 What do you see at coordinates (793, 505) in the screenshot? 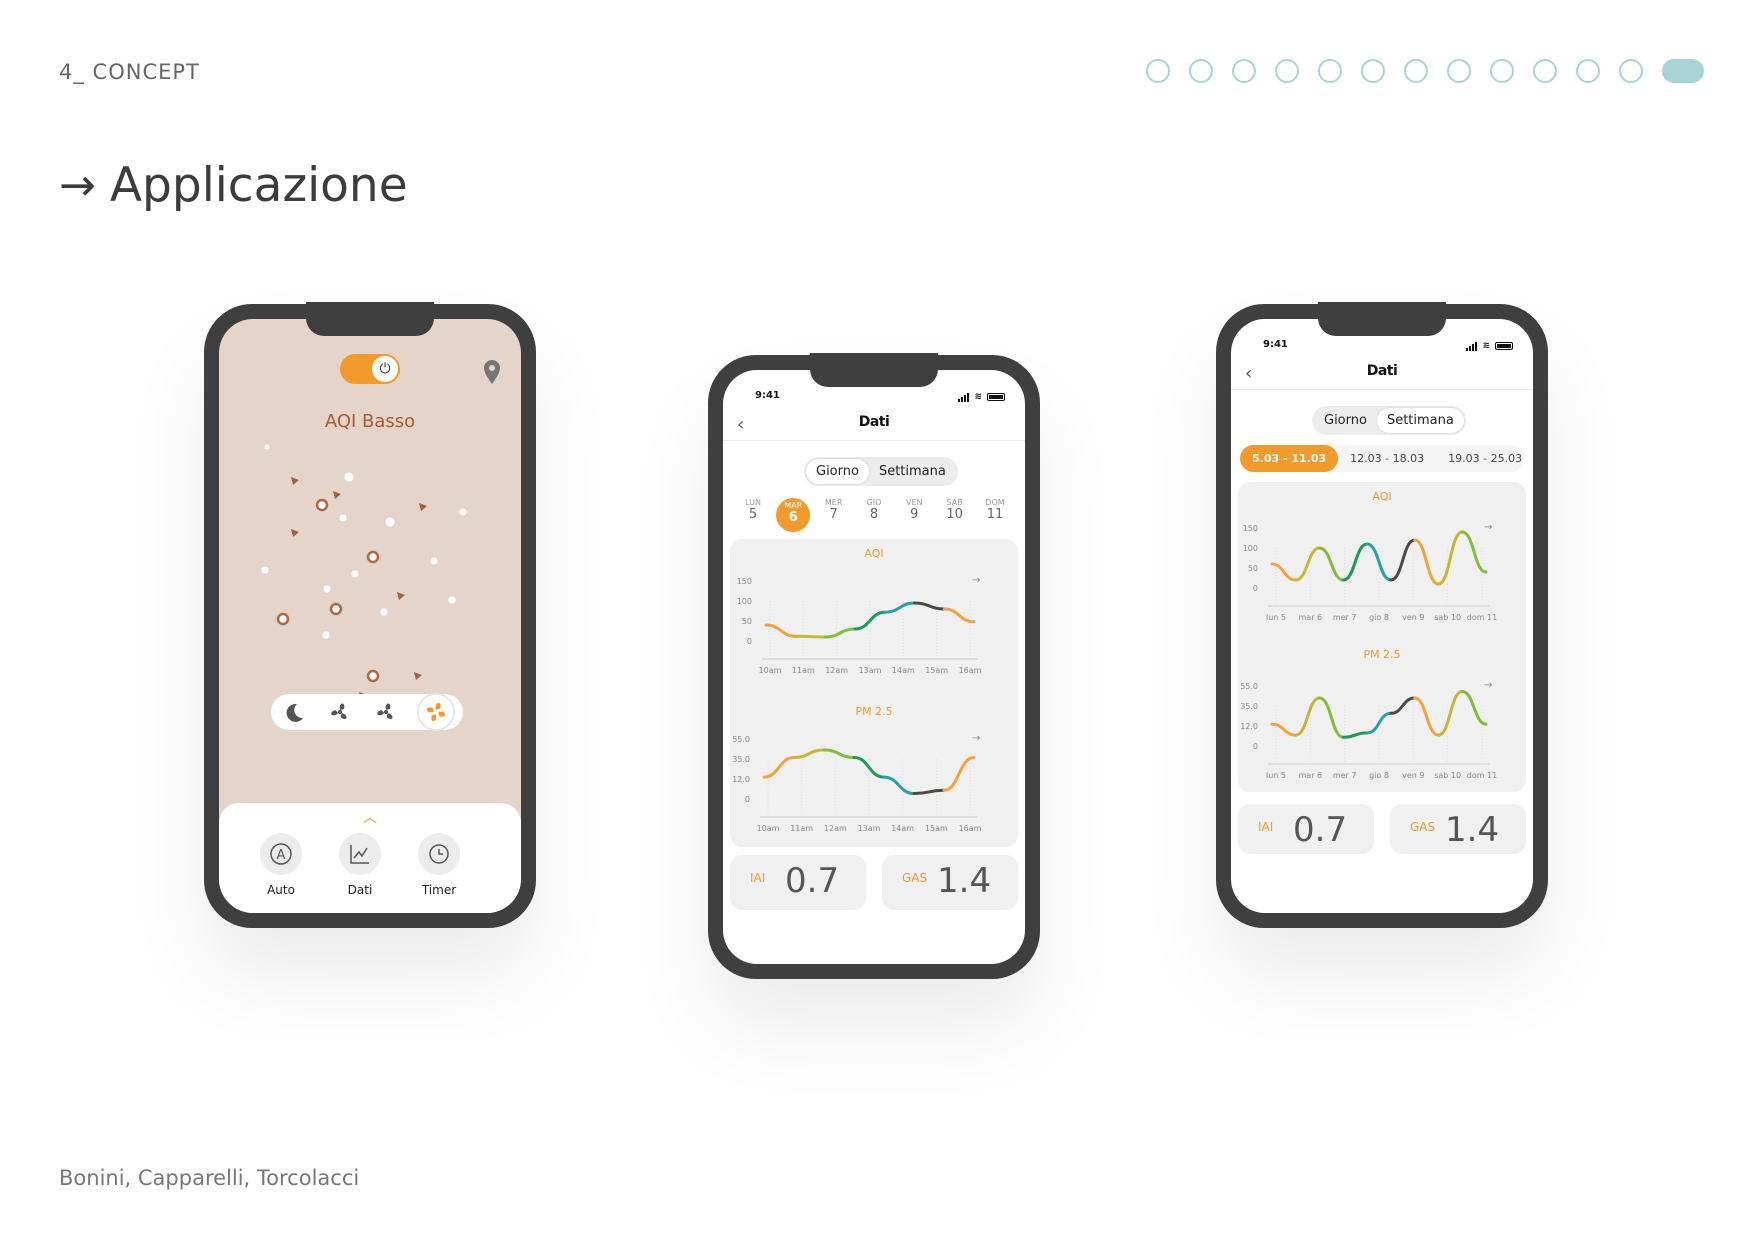
I see `day-name: MAR` at bounding box center [793, 505].